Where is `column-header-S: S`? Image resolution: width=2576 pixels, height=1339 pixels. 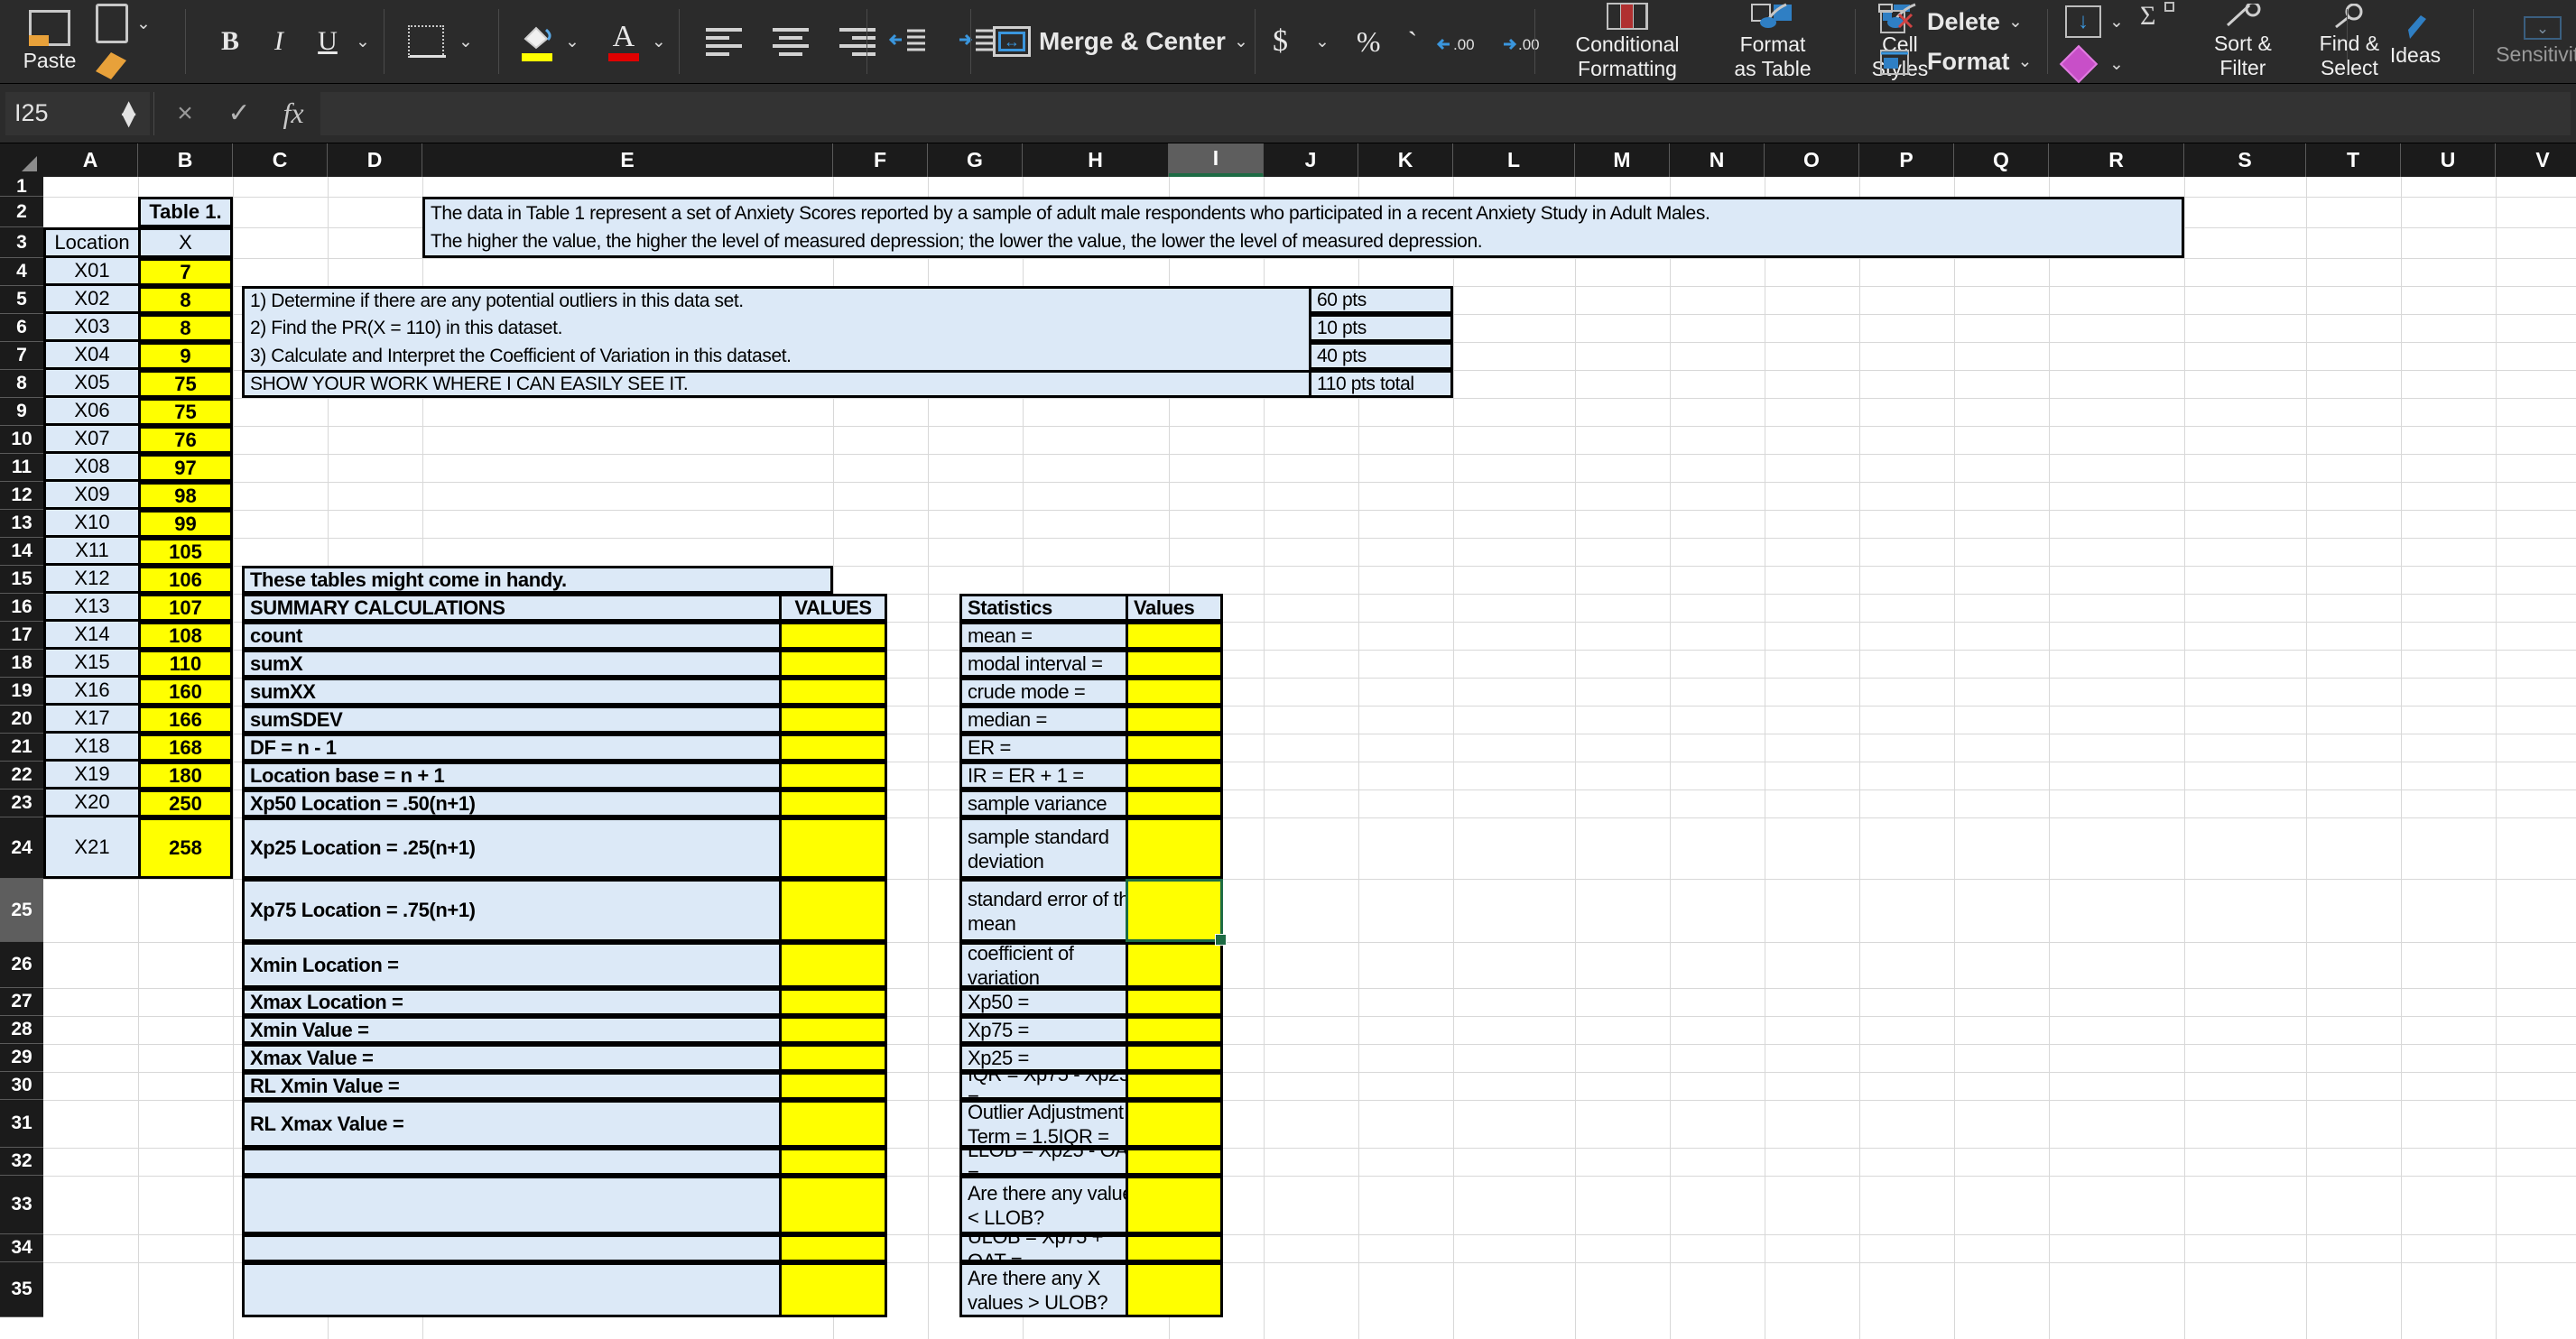 column-header-S: S is located at coordinates (2245, 160).